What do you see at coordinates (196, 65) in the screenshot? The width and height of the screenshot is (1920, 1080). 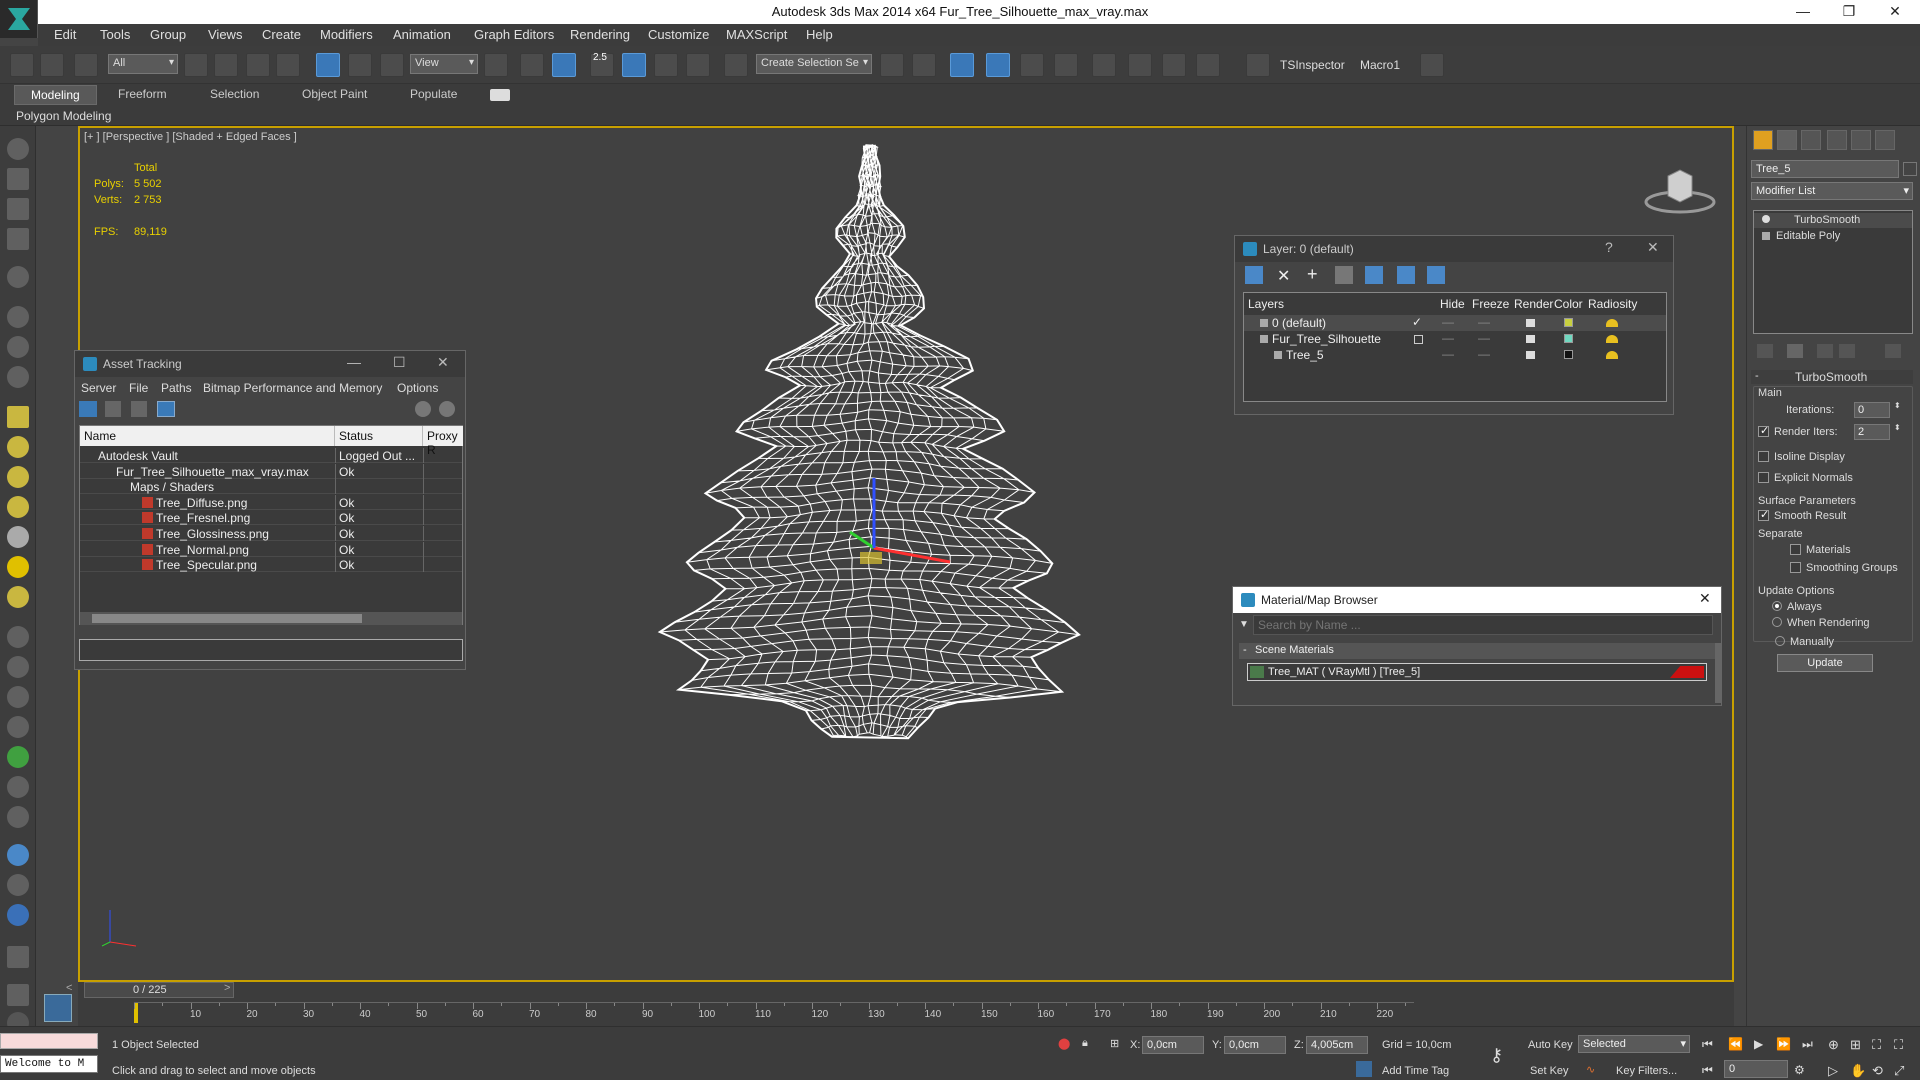 I see `select-object-icon` at bounding box center [196, 65].